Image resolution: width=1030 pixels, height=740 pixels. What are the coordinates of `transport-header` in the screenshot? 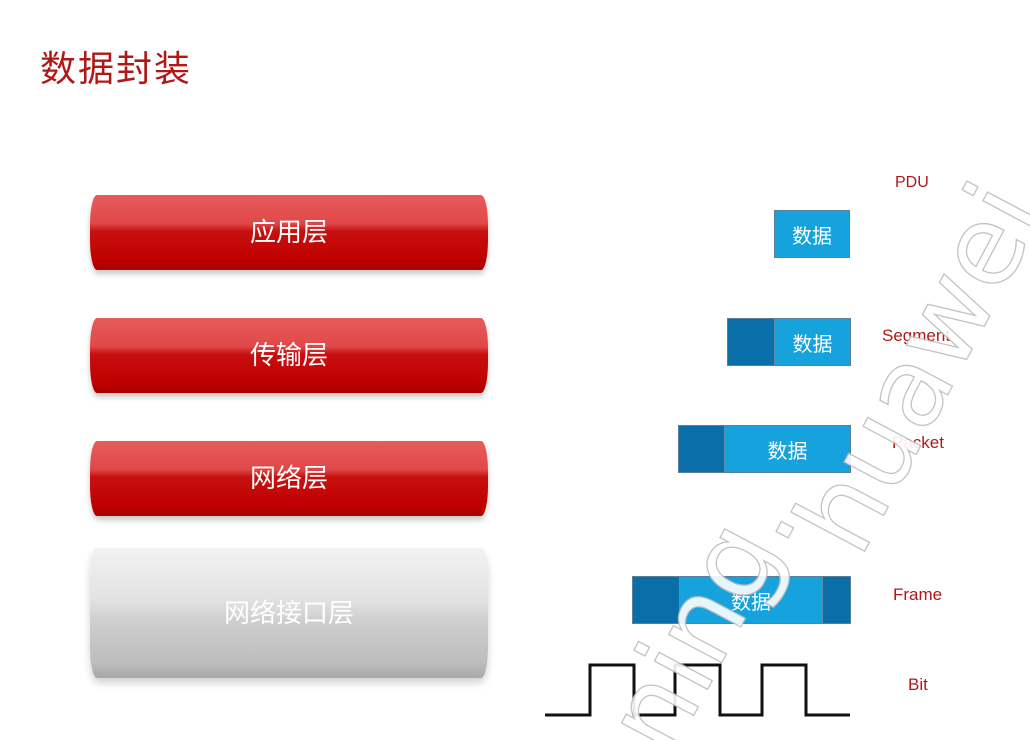 It's located at (751, 342).